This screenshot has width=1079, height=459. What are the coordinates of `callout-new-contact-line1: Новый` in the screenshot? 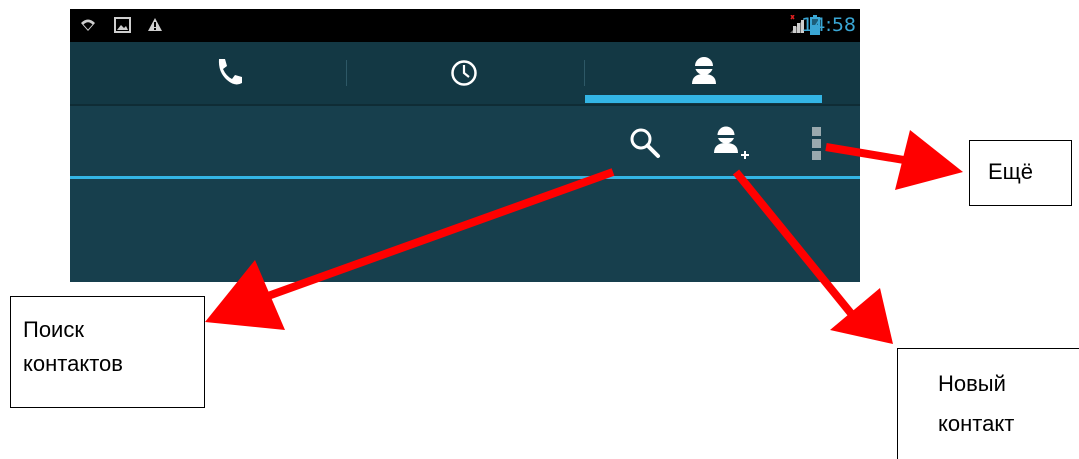 It's located at (972, 383).